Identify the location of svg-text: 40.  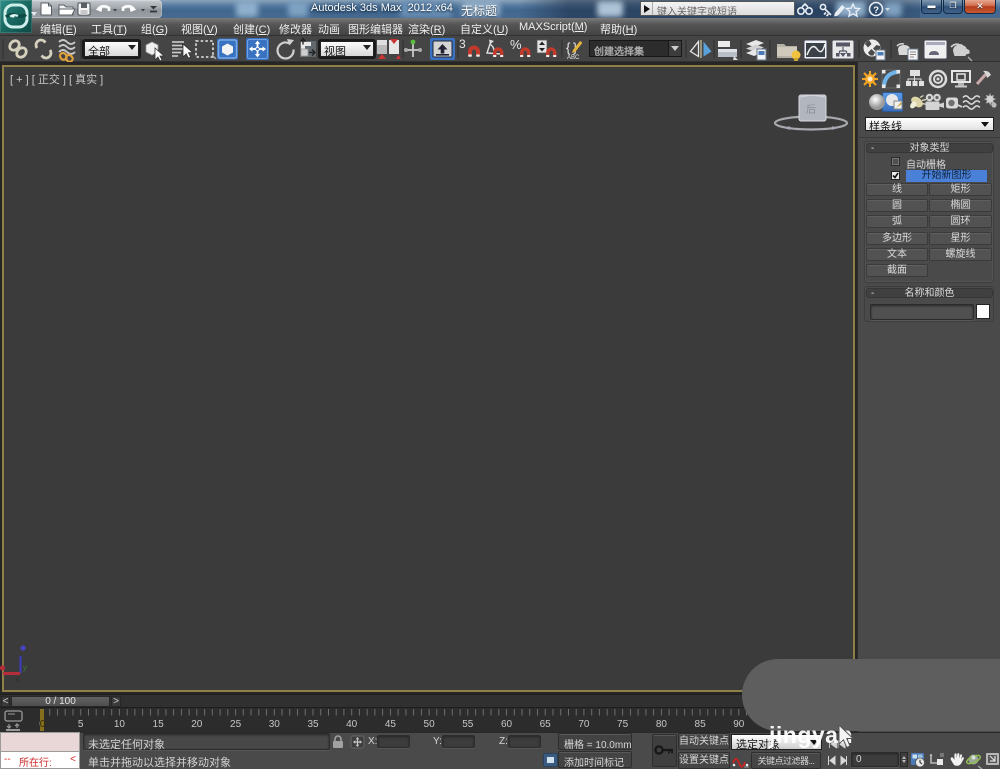
(352, 724).